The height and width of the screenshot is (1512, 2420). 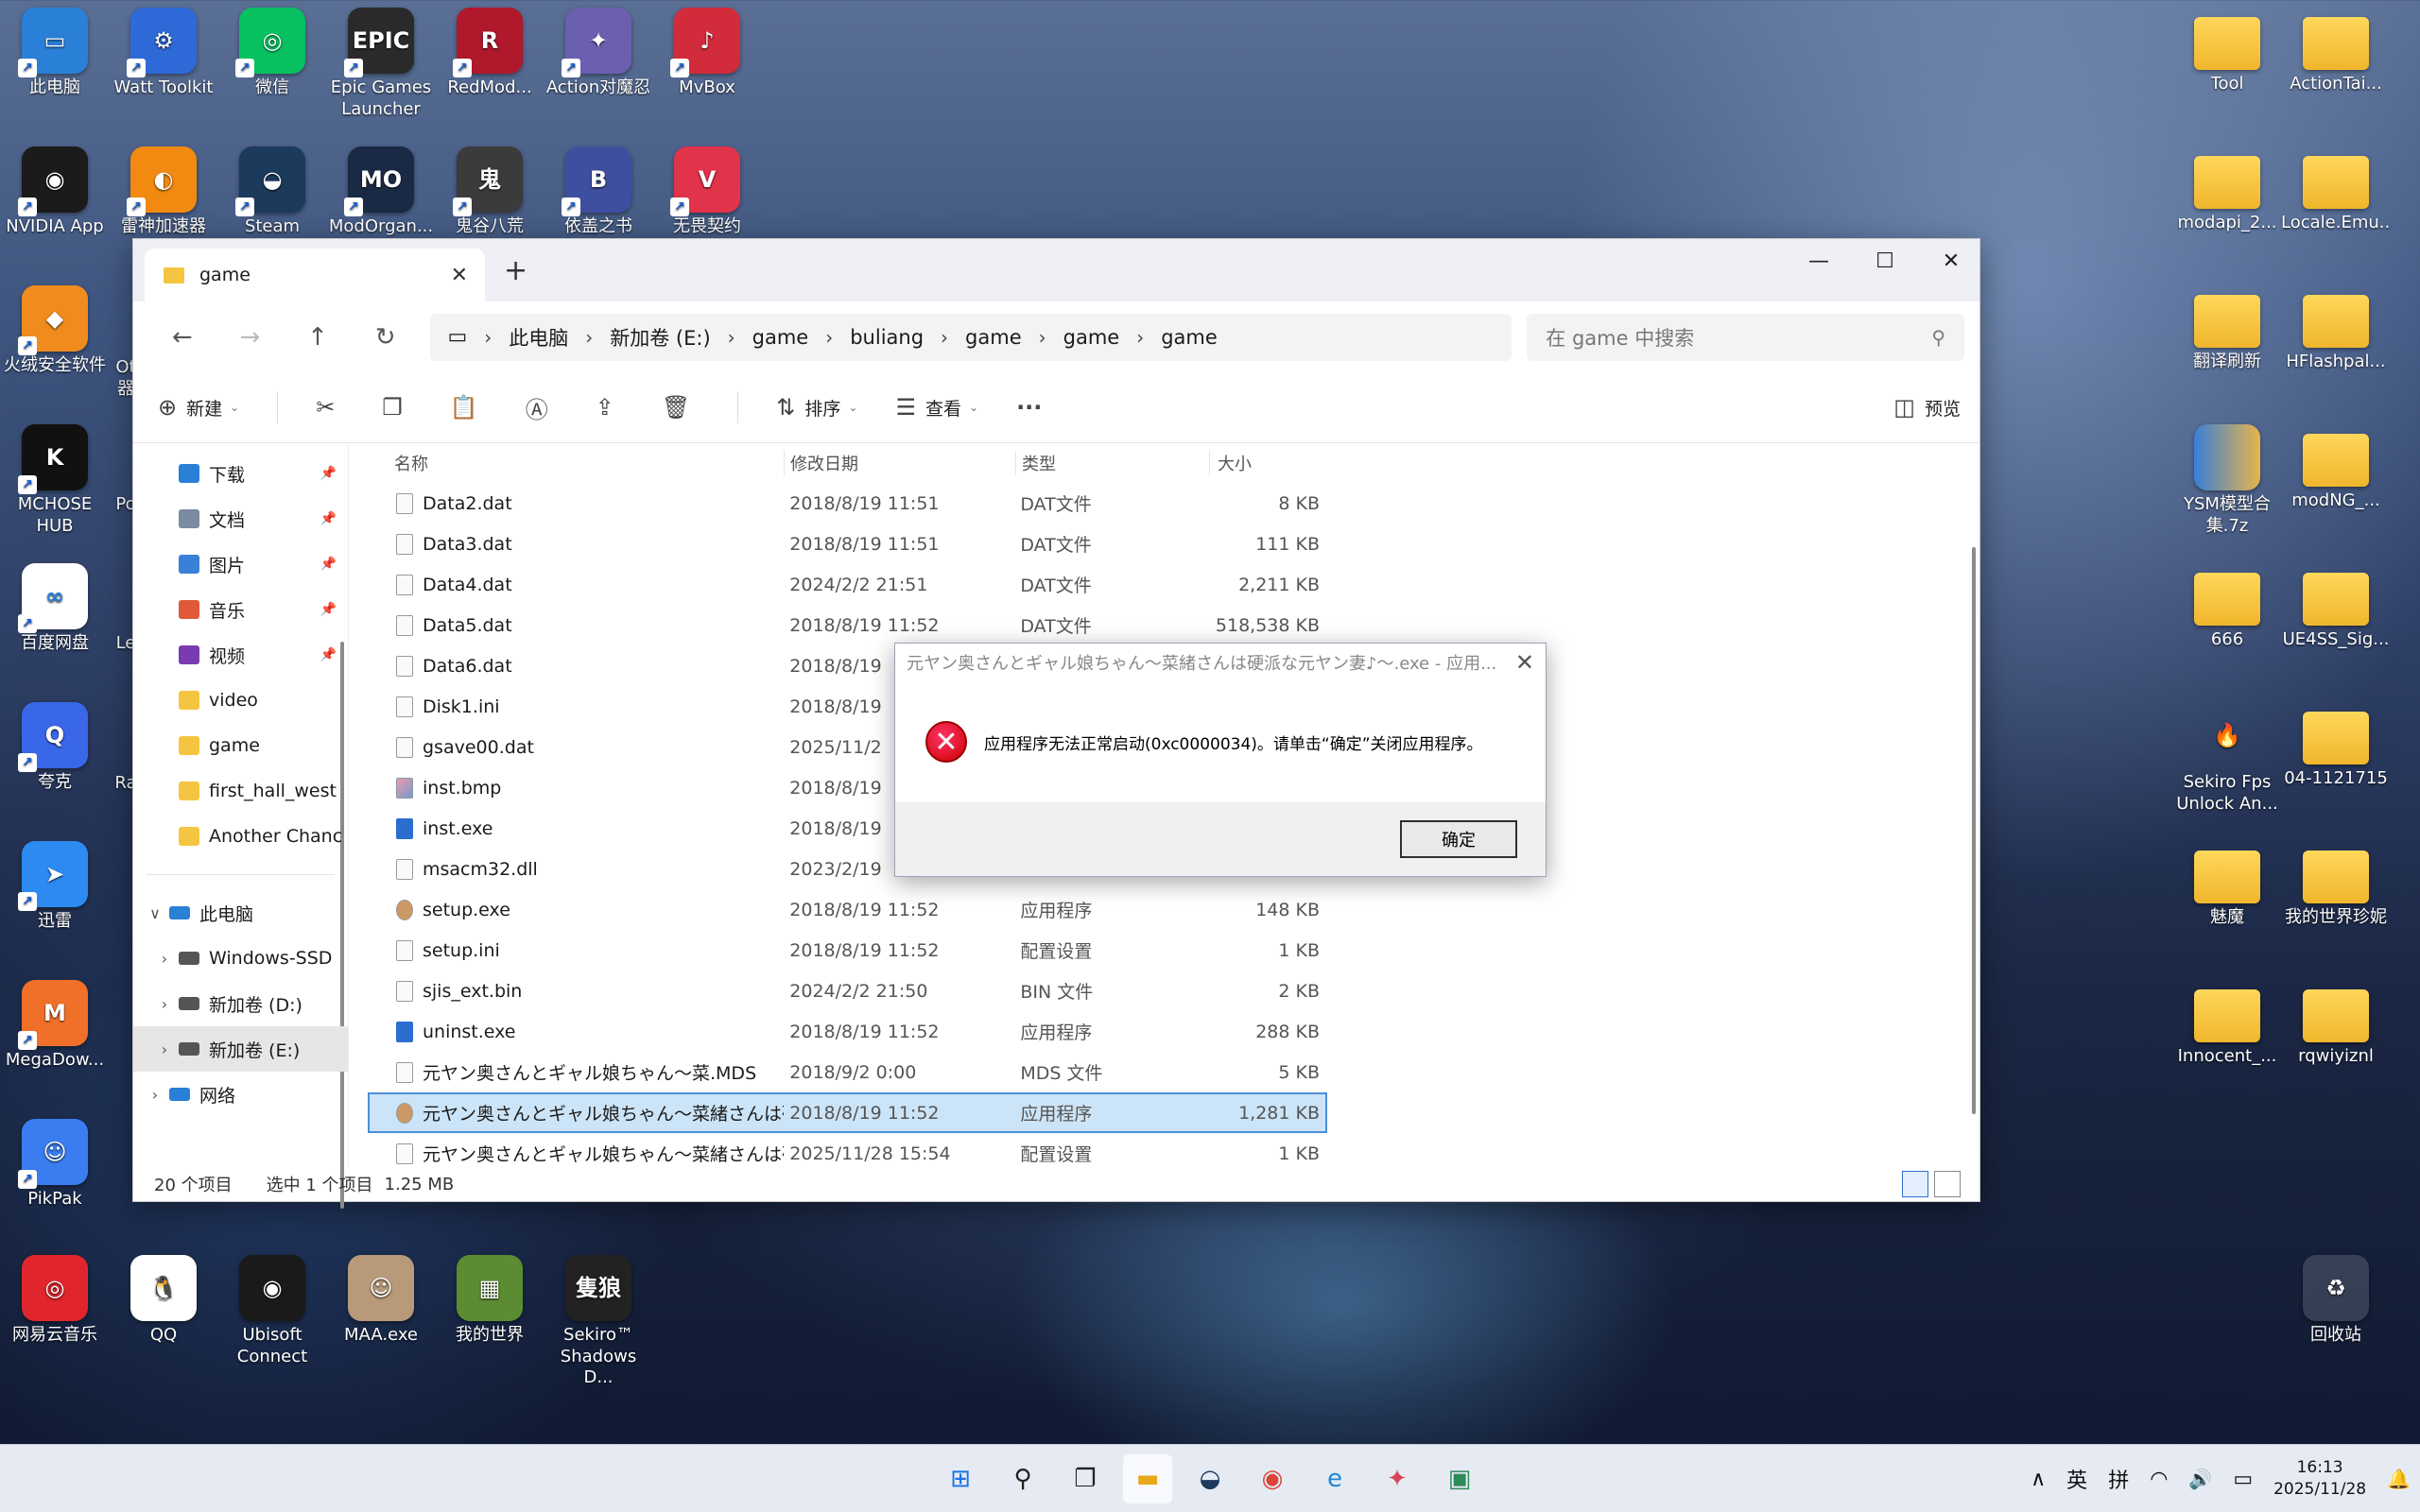 What do you see at coordinates (660, 337) in the screenshot?
I see `breadcrumb-item: 新加卷 (E:)` at bounding box center [660, 337].